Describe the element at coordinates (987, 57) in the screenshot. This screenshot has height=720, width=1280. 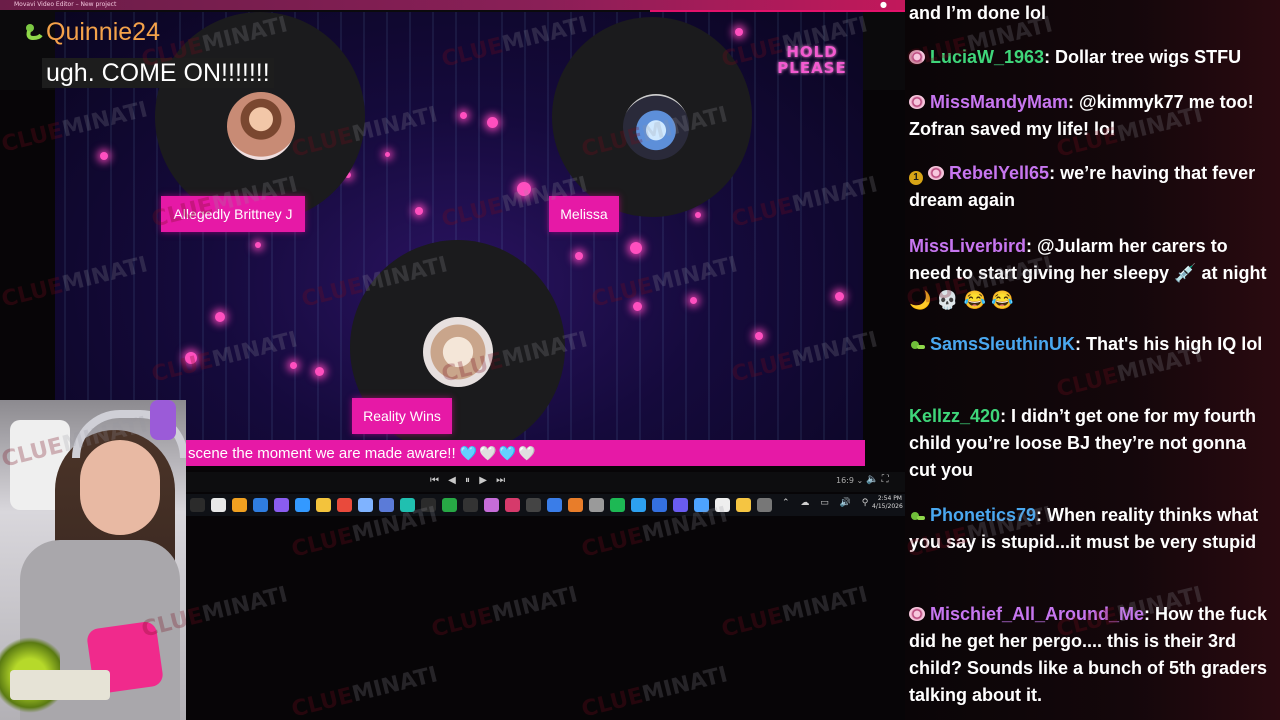
I see `chat-username: LuciaW_1963` at that location.